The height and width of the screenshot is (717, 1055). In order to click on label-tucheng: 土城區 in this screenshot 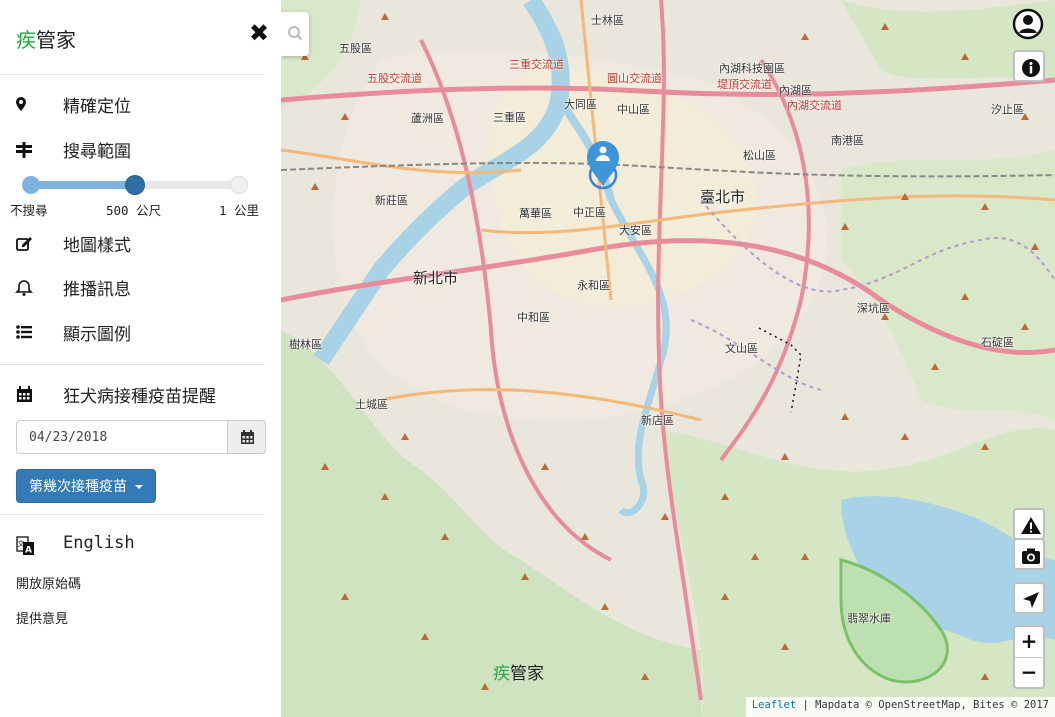, I will do `click(371, 404)`.